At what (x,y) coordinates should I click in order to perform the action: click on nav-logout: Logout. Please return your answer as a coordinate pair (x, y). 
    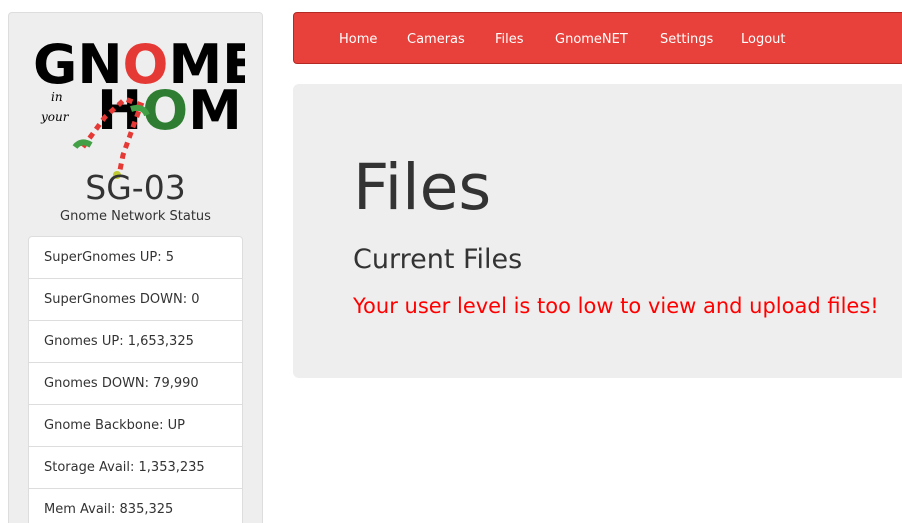
    Looking at the image, I should click on (763, 38).